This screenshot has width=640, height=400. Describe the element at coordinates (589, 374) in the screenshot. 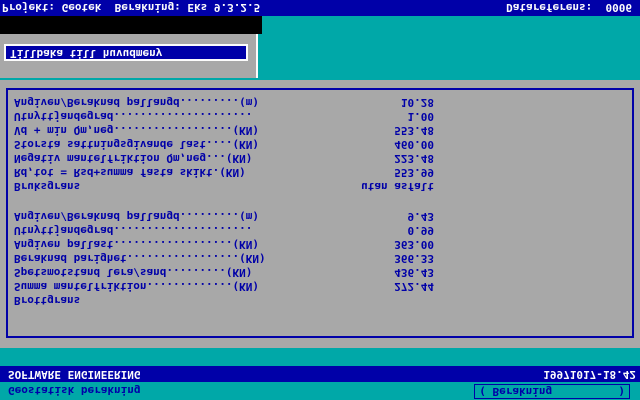

I see `timestamp: 19971017-18.42` at that location.